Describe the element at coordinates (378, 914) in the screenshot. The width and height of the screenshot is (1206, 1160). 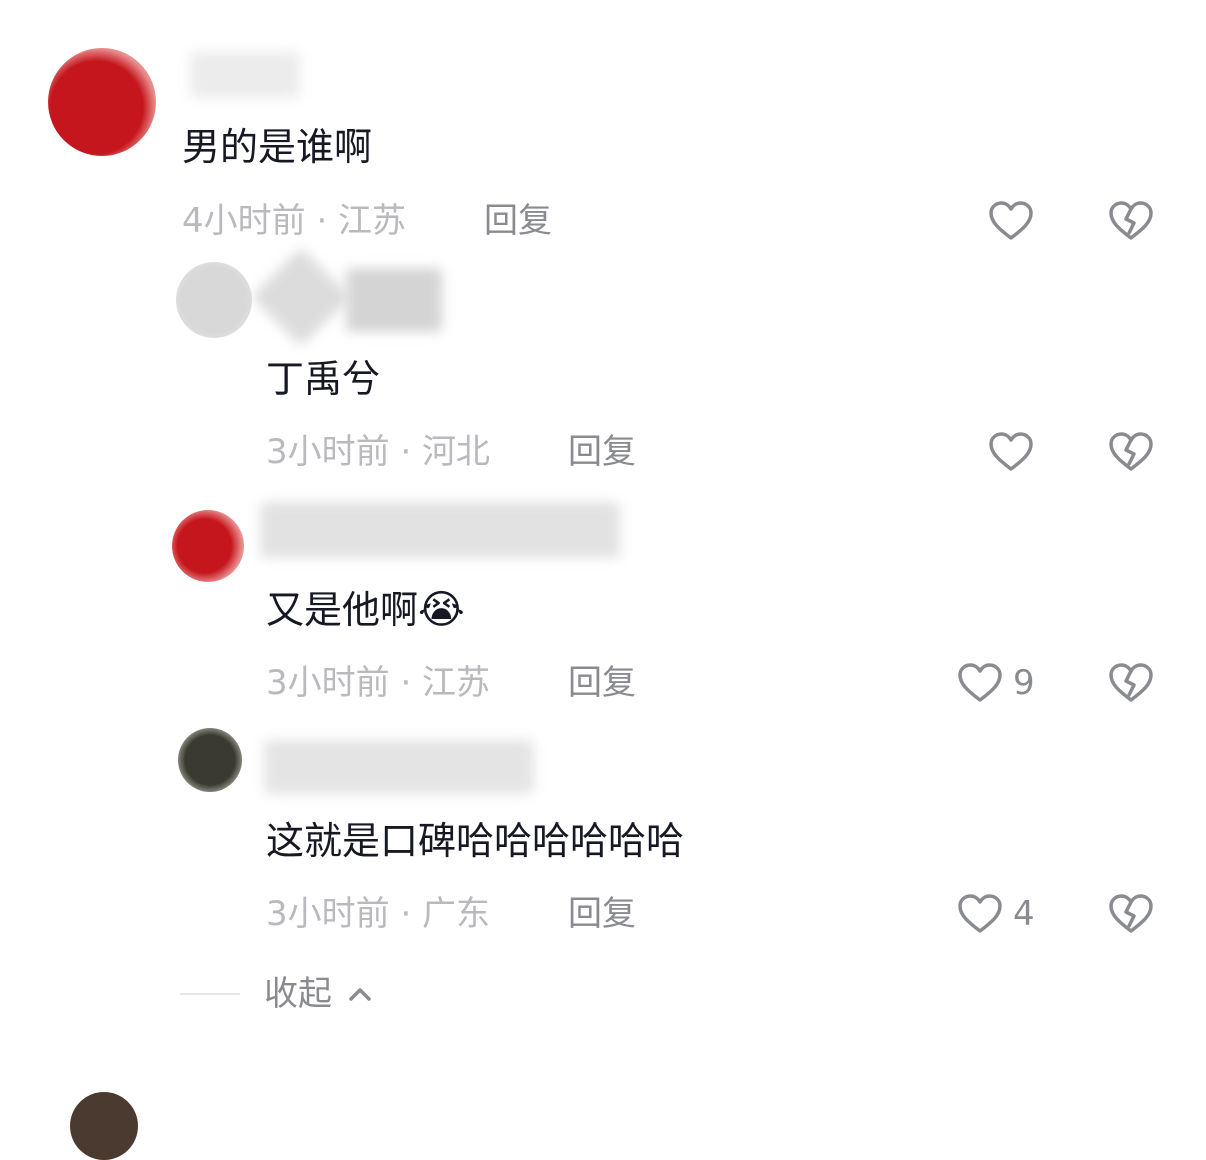
I see `comment-meta: 3小时前 · 广东` at that location.